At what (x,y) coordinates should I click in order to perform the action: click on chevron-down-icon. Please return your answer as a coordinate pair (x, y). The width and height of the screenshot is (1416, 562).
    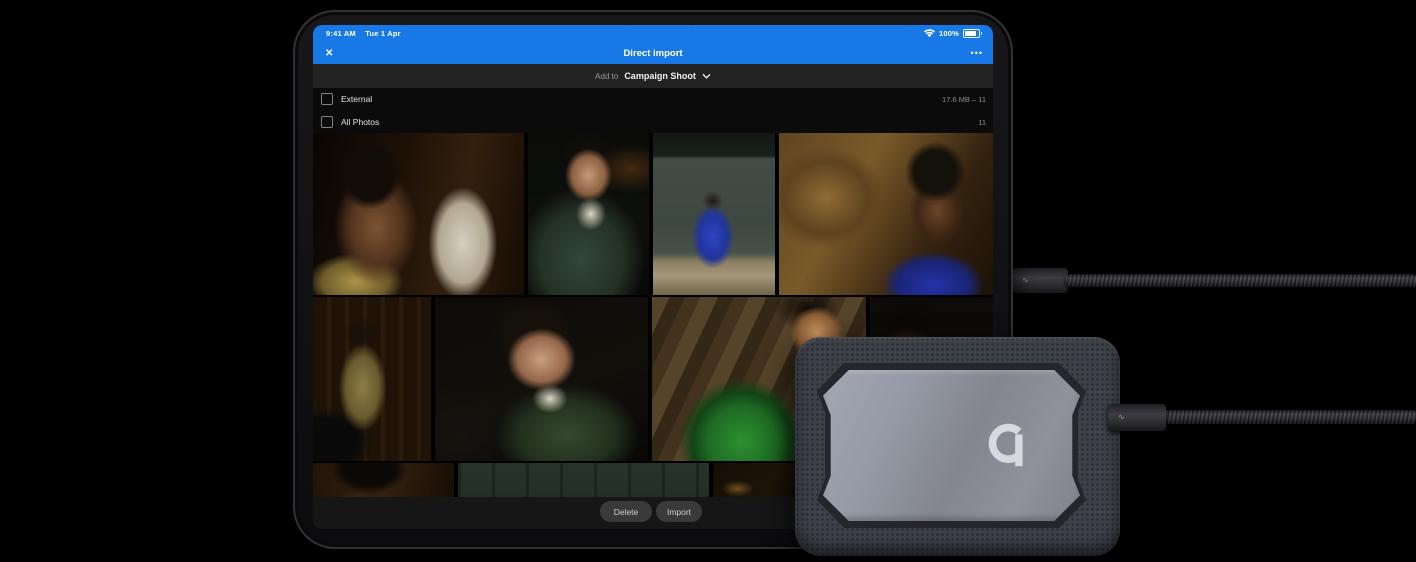
    Looking at the image, I should click on (706, 76).